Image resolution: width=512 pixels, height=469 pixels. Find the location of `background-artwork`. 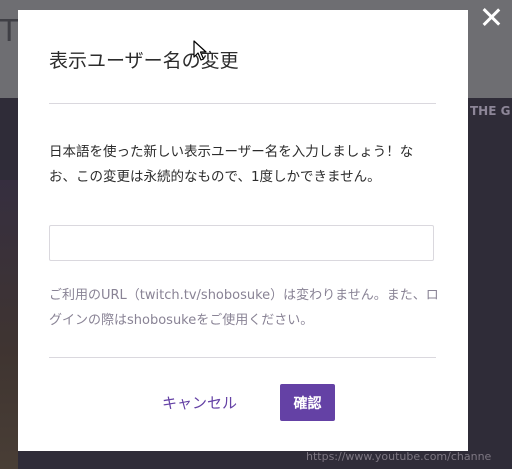

background-artwork is located at coordinates (9, 324).